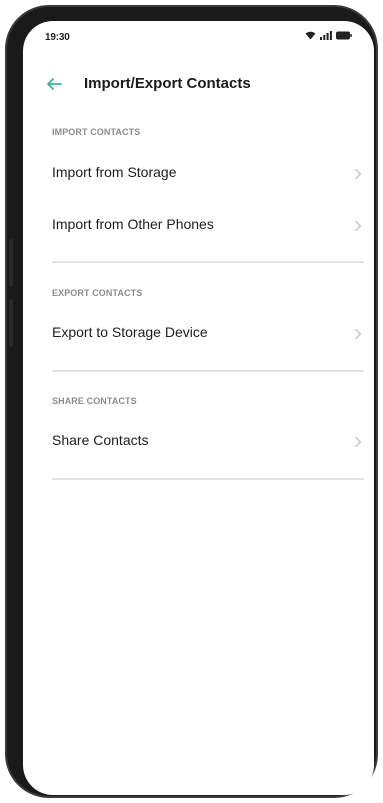 The image size is (383, 803). Describe the element at coordinates (94, 401) in the screenshot. I see `section-label-share: SHARE CONTACTS` at that location.